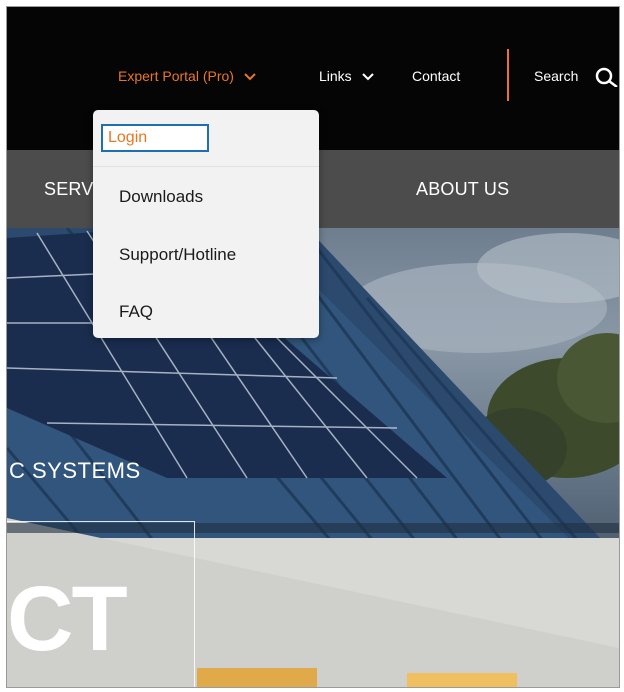  I want to click on search-icon, so click(607, 77).